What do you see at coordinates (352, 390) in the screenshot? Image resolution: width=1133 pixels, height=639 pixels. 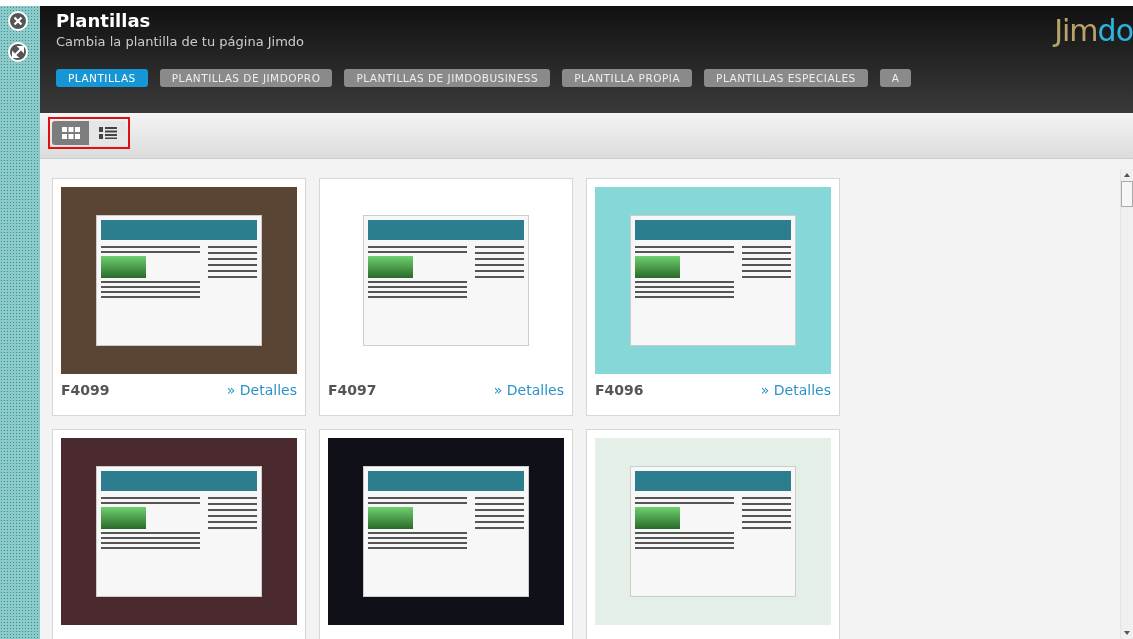 I see `template-name: F4097` at bounding box center [352, 390].